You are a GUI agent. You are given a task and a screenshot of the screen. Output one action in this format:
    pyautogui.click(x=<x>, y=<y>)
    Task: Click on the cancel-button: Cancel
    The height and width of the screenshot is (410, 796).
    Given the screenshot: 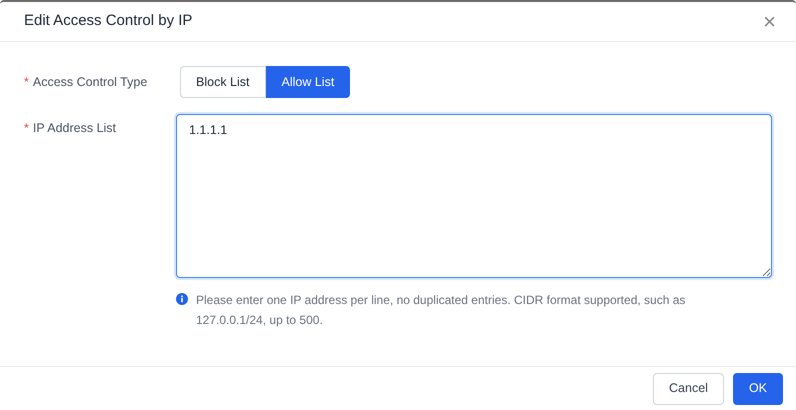 What is the action you would take?
    pyautogui.click(x=688, y=388)
    